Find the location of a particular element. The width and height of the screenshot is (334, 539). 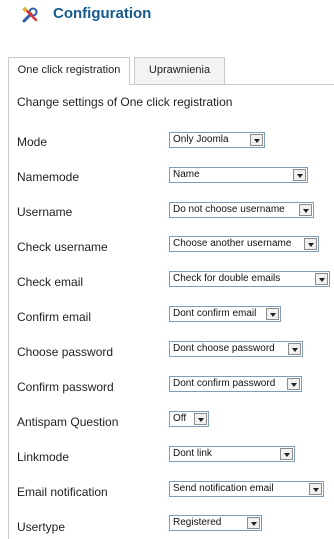

mode-label: Mode is located at coordinates (32, 142).